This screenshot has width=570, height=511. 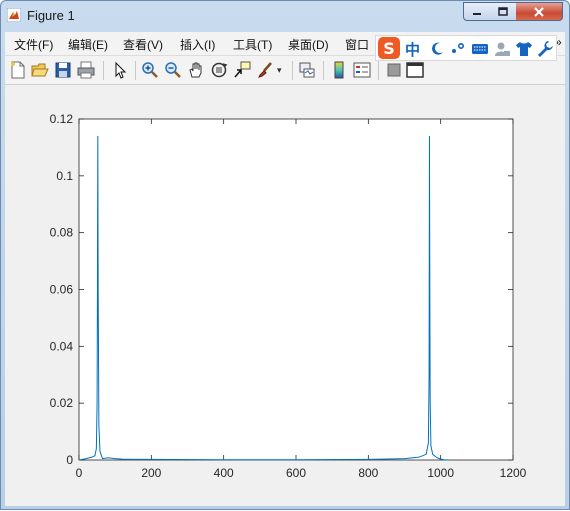 What do you see at coordinates (196, 70) in the screenshot?
I see `pan-hand-icon` at bounding box center [196, 70].